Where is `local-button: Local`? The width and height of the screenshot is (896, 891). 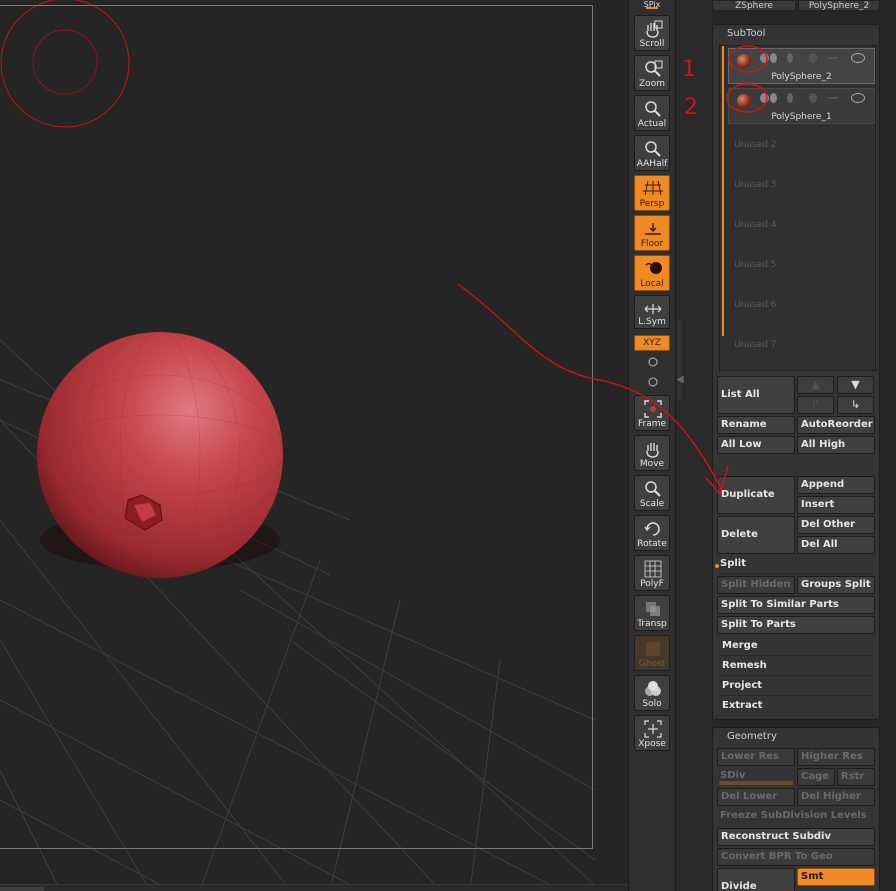
local-button: Local is located at coordinates (652, 273).